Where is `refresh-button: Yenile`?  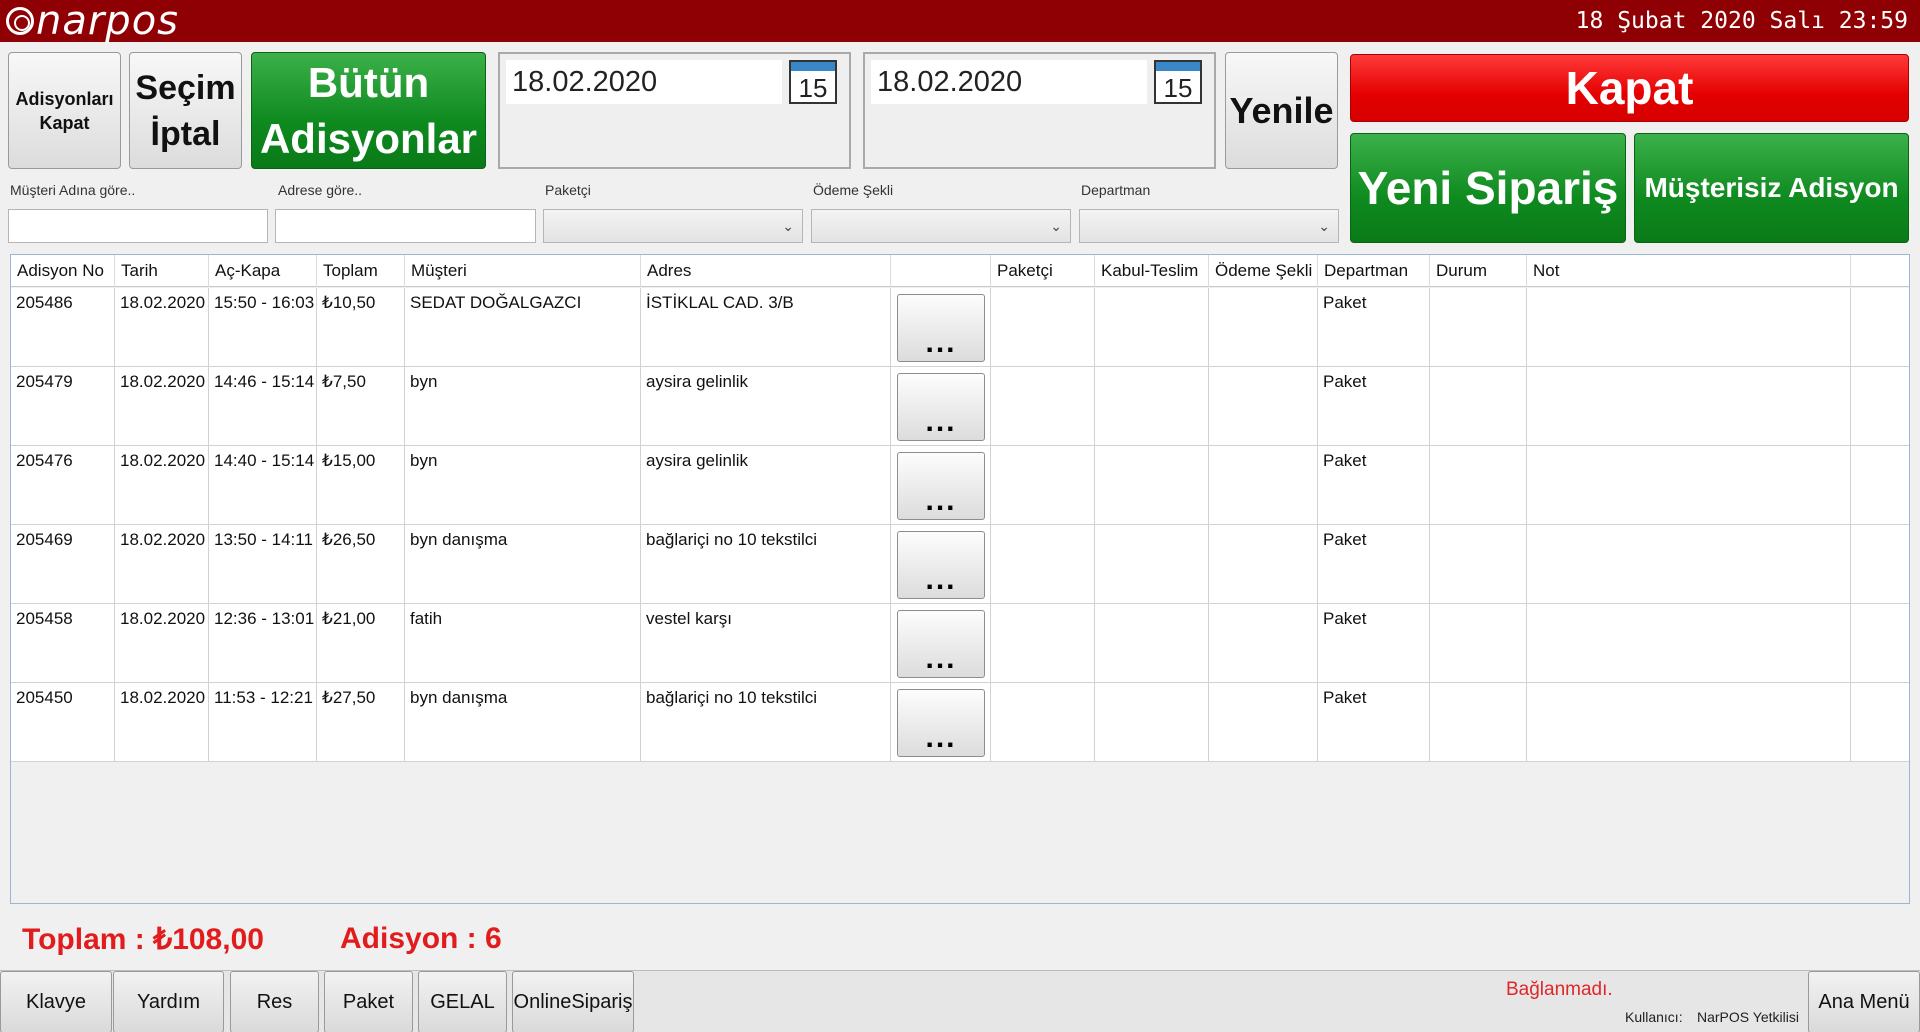
refresh-button: Yenile is located at coordinates (1281, 110).